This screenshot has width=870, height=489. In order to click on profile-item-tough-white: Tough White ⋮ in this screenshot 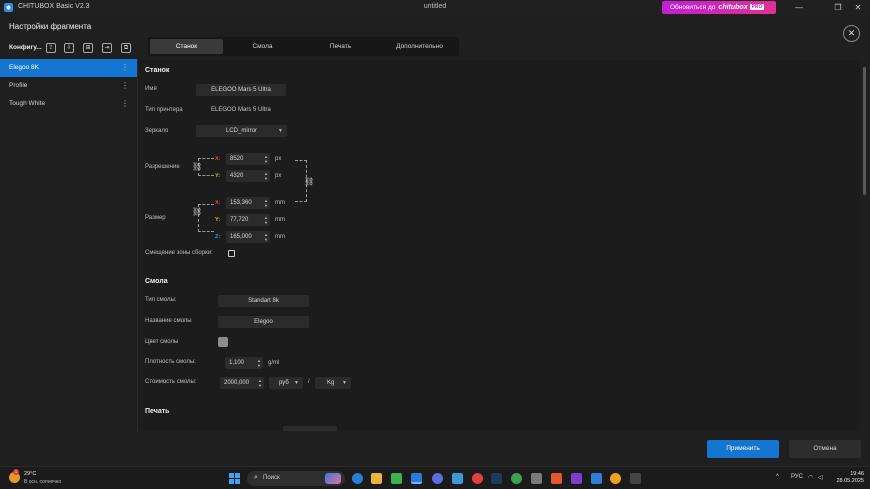, I will do `click(68, 104)`.